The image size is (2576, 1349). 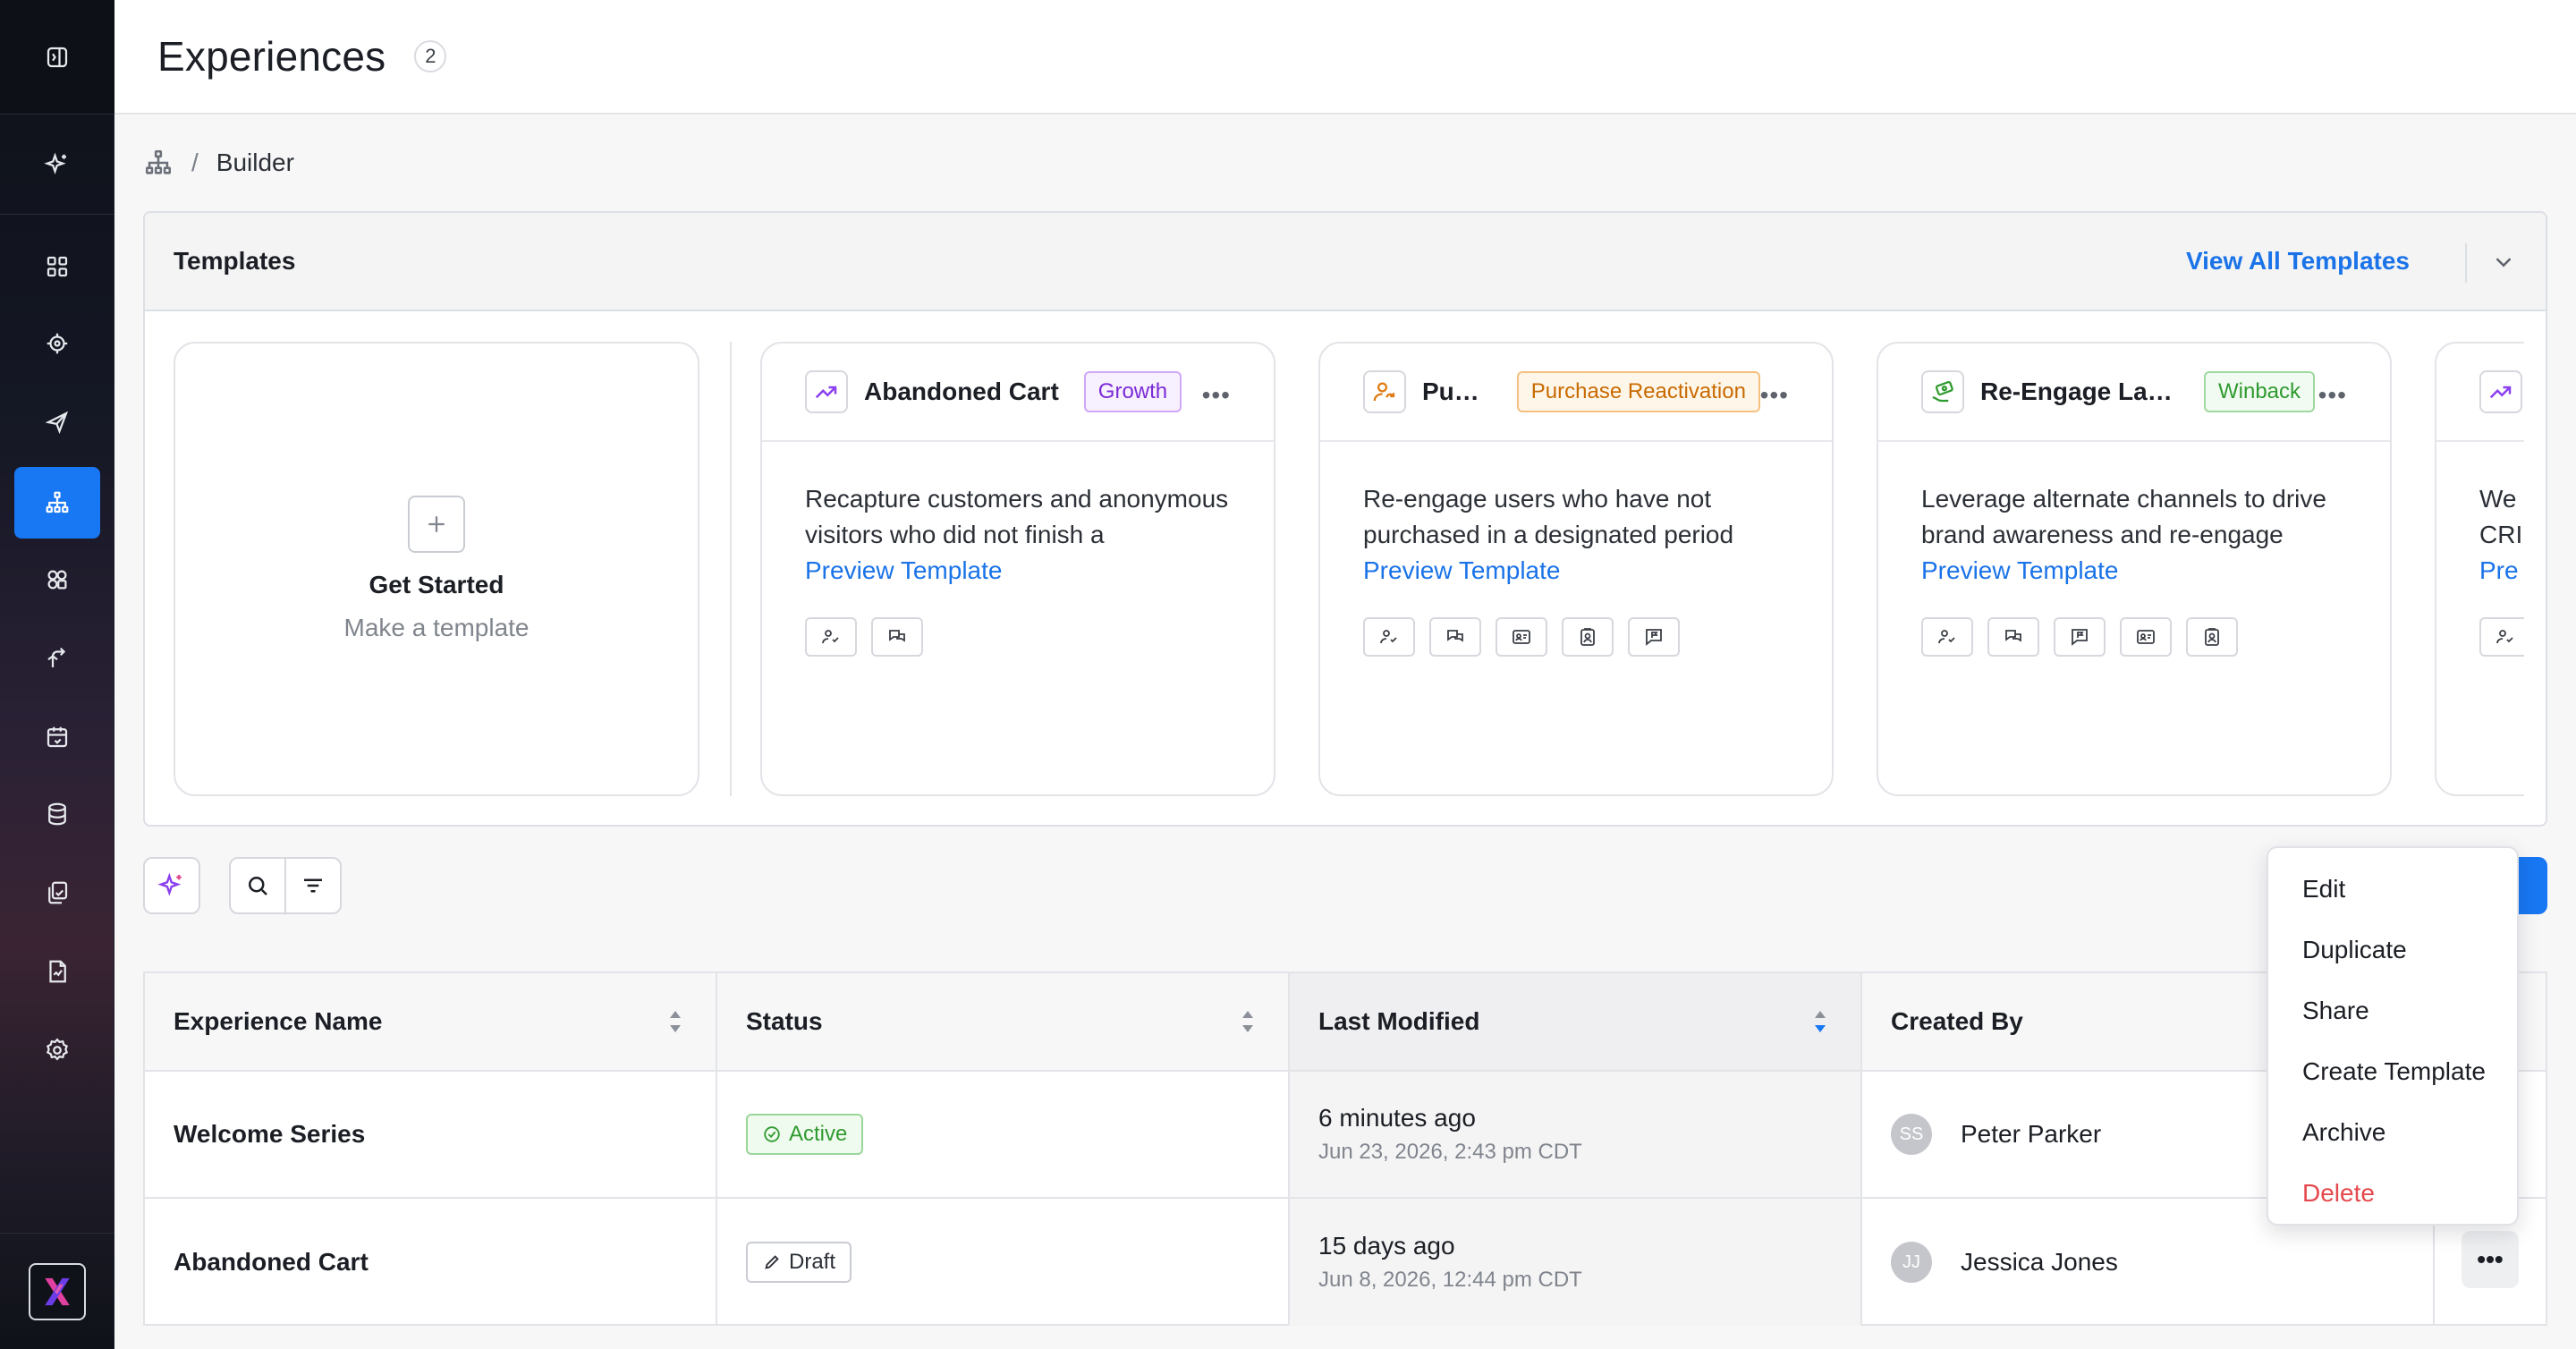 What do you see at coordinates (2392, 889) in the screenshot?
I see `menu-item-edit: Edit` at bounding box center [2392, 889].